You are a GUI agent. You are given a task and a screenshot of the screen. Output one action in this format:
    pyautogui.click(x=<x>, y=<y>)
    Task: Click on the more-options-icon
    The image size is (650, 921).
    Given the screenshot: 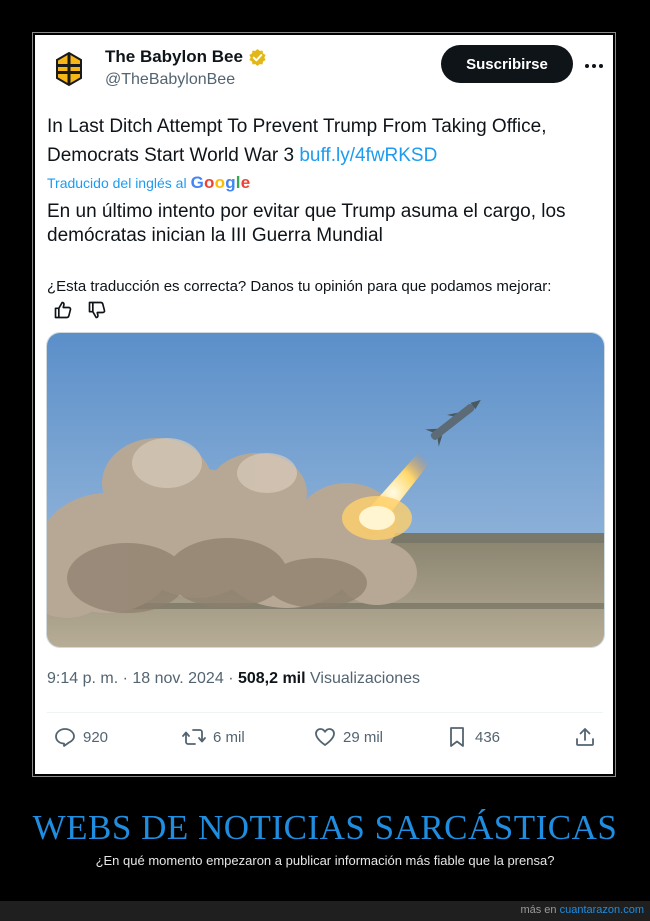 What is the action you would take?
    pyautogui.click(x=594, y=66)
    